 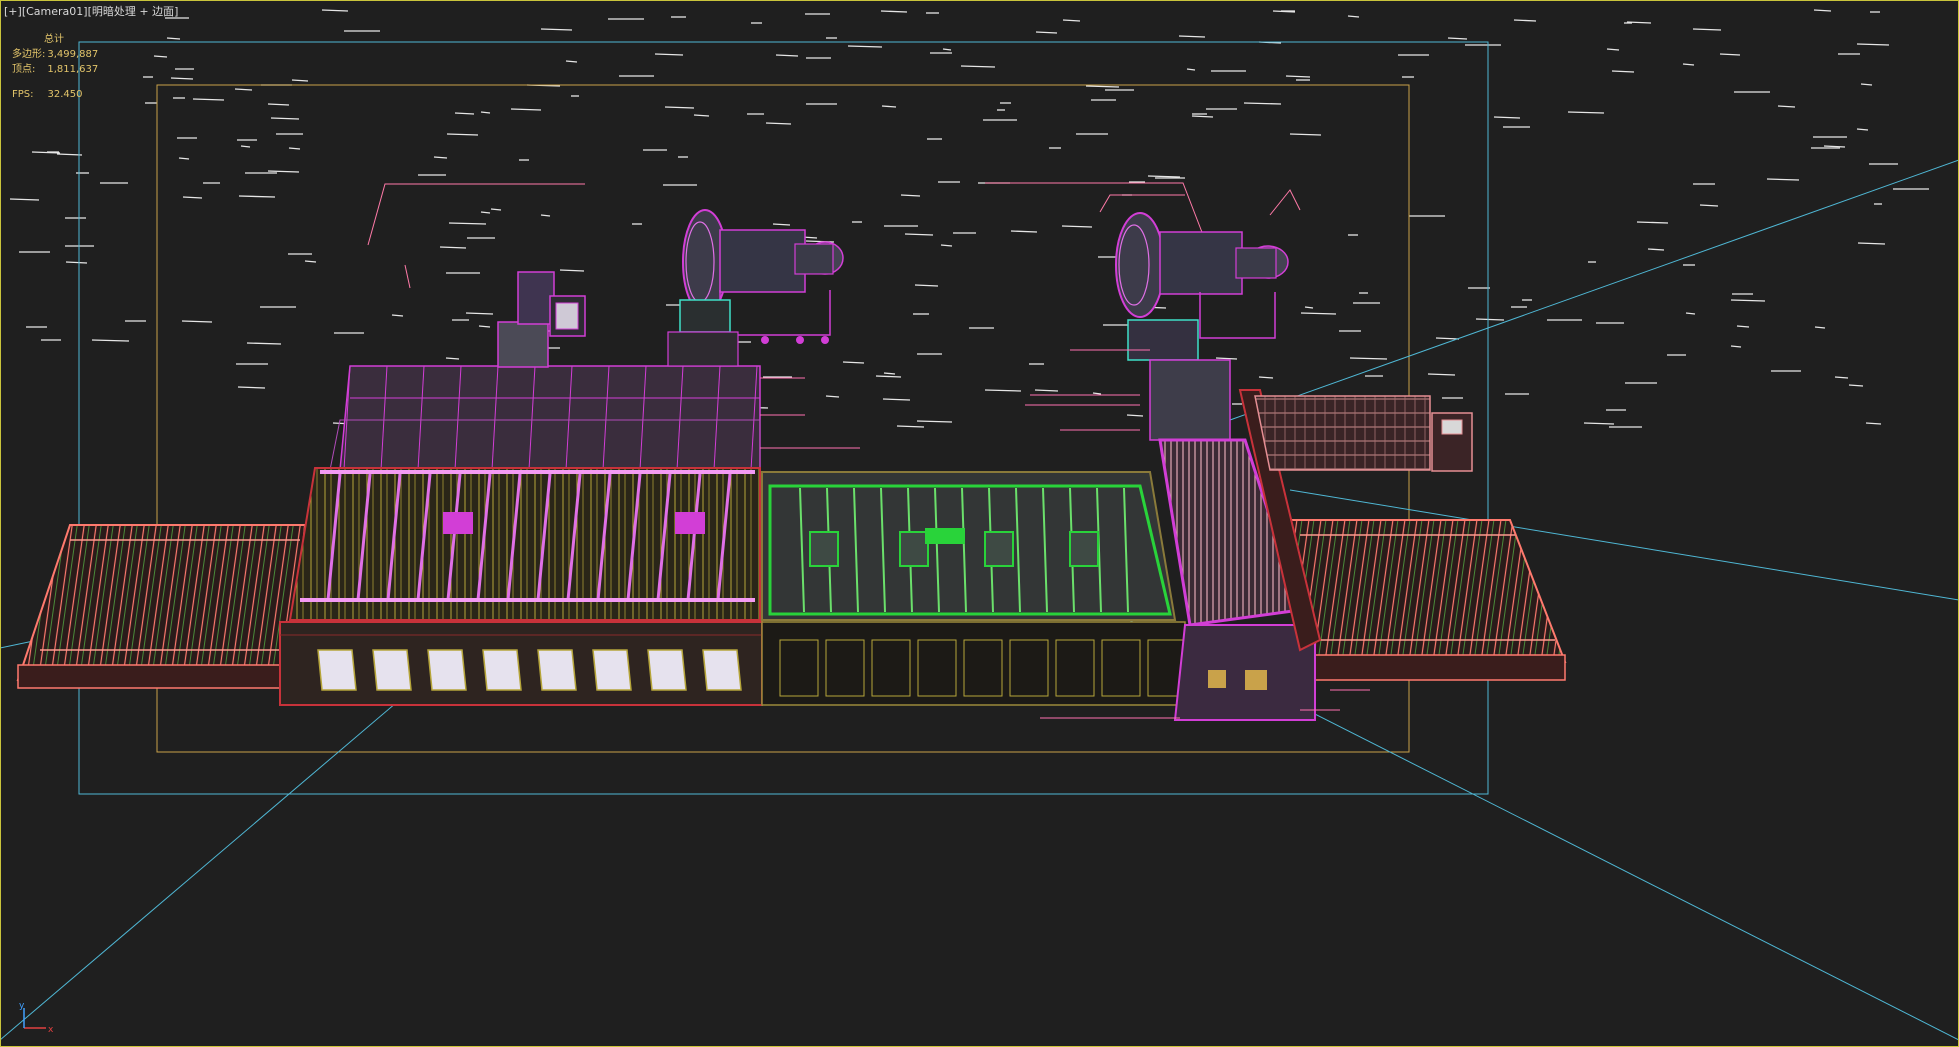 I want to click on axis-gizmo: x y, so click(x=36, y=1018).